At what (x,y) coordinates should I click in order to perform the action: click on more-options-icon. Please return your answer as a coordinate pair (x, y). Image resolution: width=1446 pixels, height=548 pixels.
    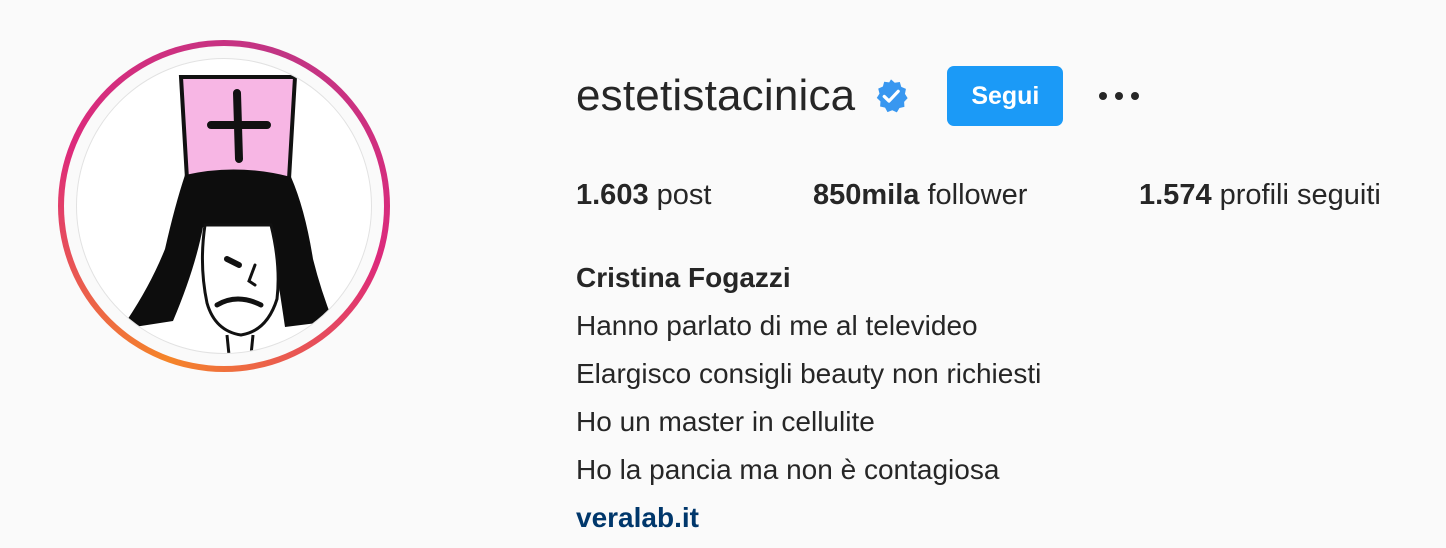
    Looking at the image, I should click on (1119, 96).